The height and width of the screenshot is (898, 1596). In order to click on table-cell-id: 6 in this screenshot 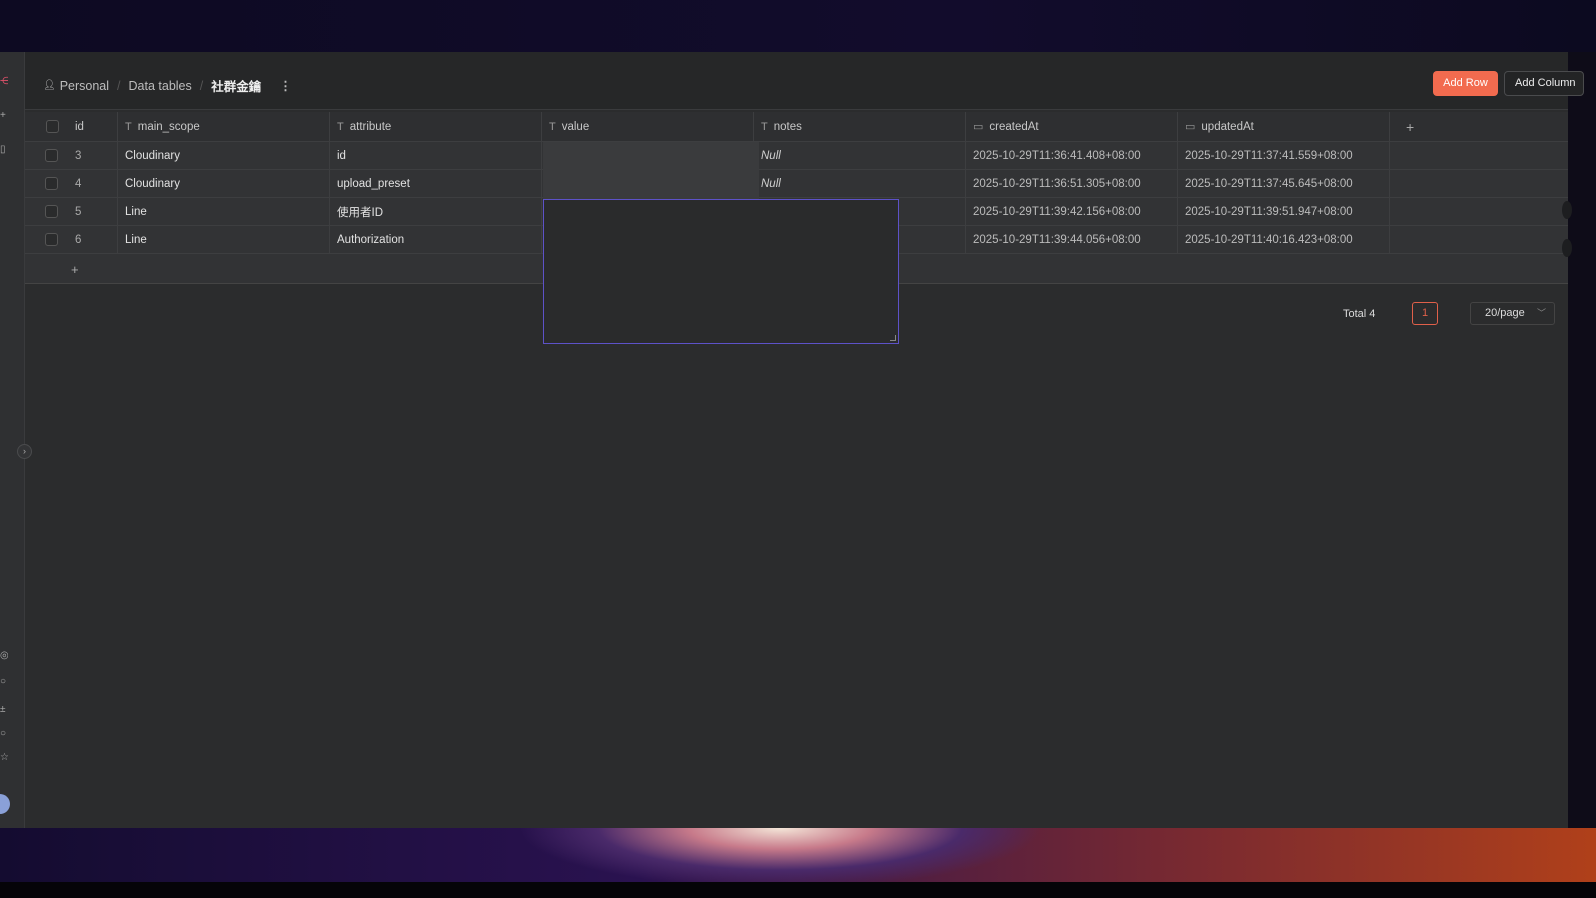, I will do `click(91, 239)`.